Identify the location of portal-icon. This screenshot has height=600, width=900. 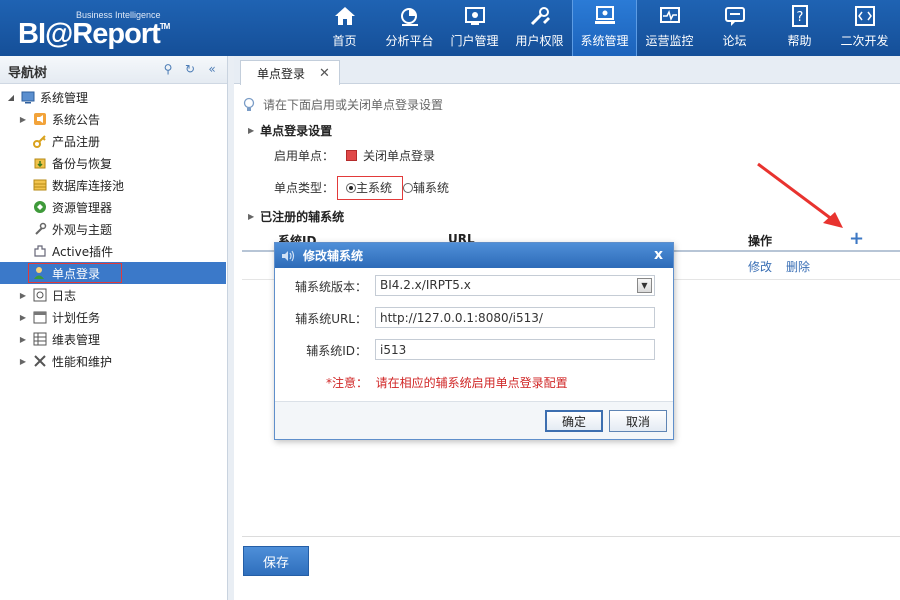
(474, 16).